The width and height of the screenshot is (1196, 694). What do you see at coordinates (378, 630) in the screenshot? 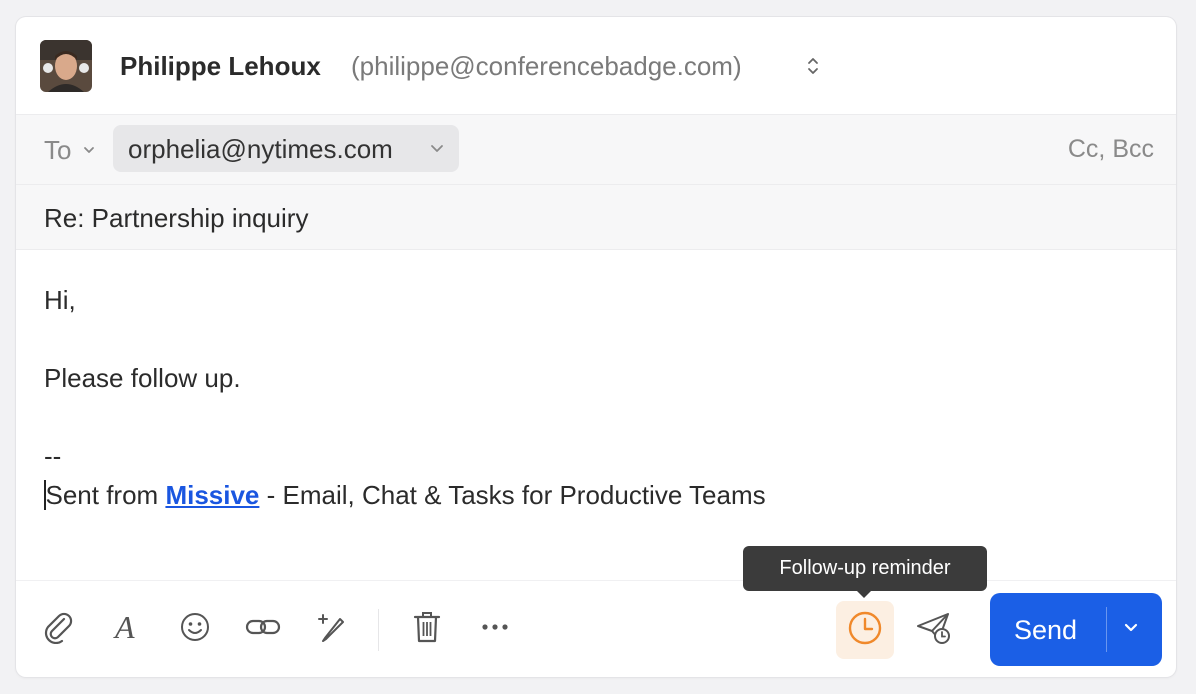
I see `toolbar-divider` at bounding box center [378, 630].